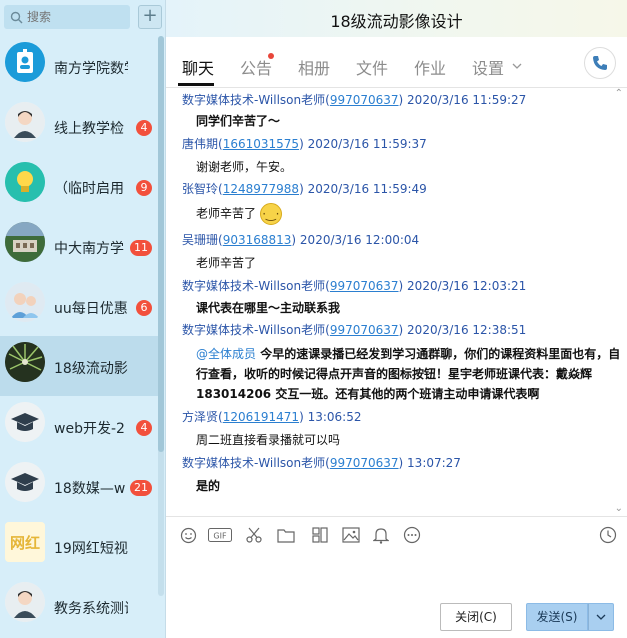 The width and height of the screenshot is (627, 638). I want to click on message-header: 张智玲(1248977988) 2020/3/16 11:59:49, so click(304, 189).